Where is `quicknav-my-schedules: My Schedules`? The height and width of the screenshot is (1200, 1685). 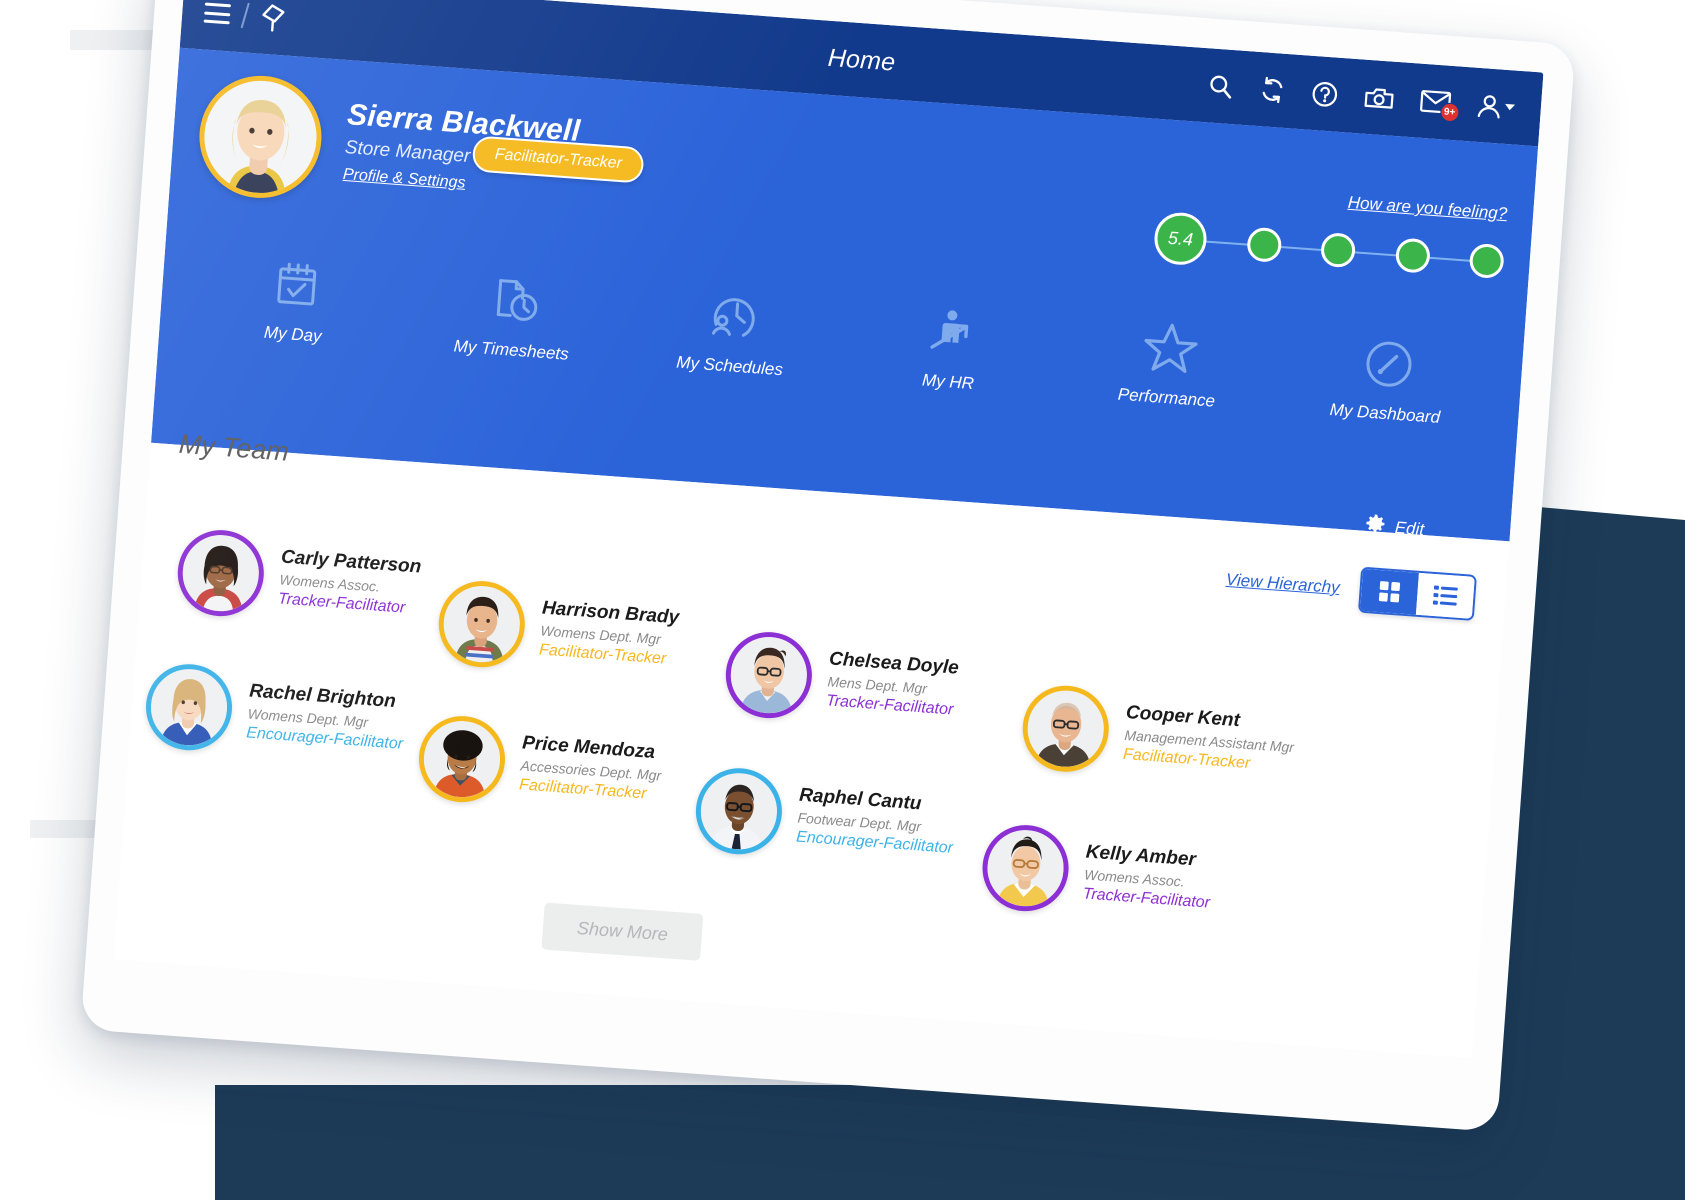
quicknav-my-schedules: My Schedules is located at coordinates (732, 331).